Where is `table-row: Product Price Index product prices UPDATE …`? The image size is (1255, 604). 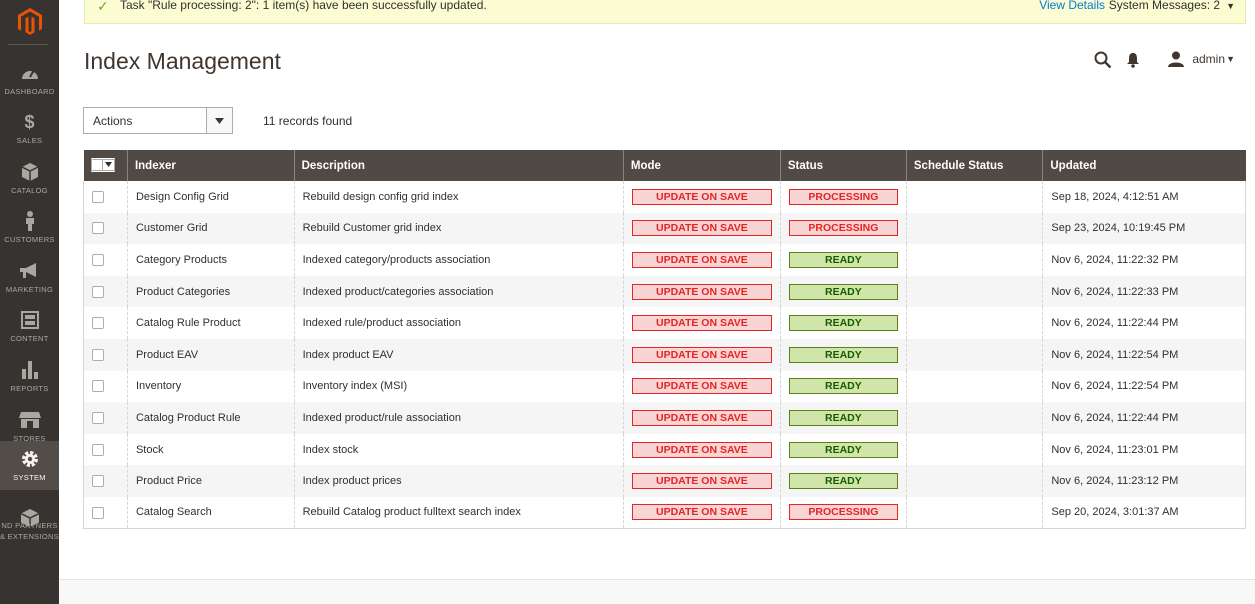 table-row: Product Price Index product prices UPDATE … is located at coordinates (664, 481).